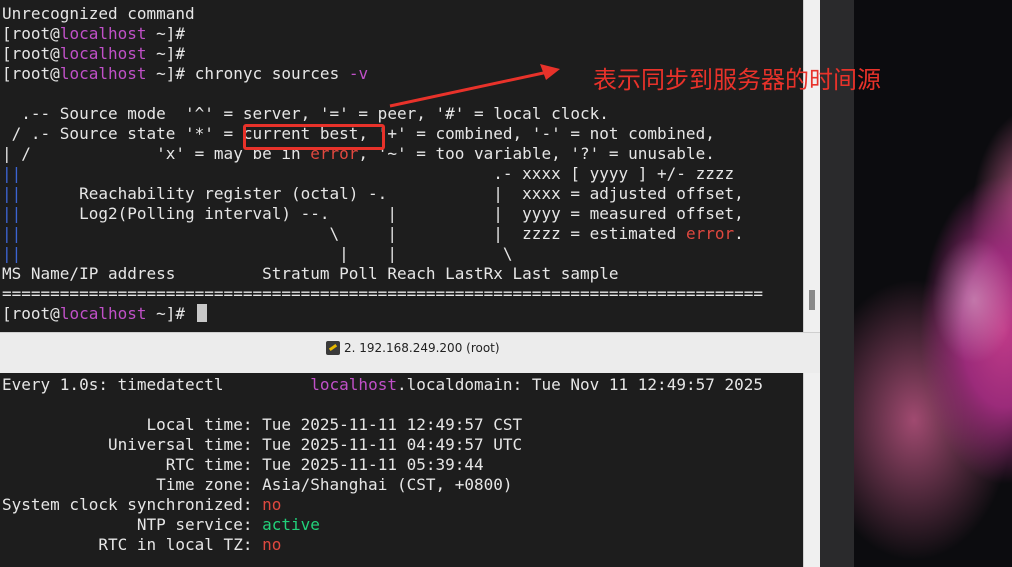 The image size is (1012, 567). Describe the element at coordinates (257, 484) in the screenshot. I see `timedatectl-row: Time zone: Asia/Shanghai (CST, +0800)` at that location.